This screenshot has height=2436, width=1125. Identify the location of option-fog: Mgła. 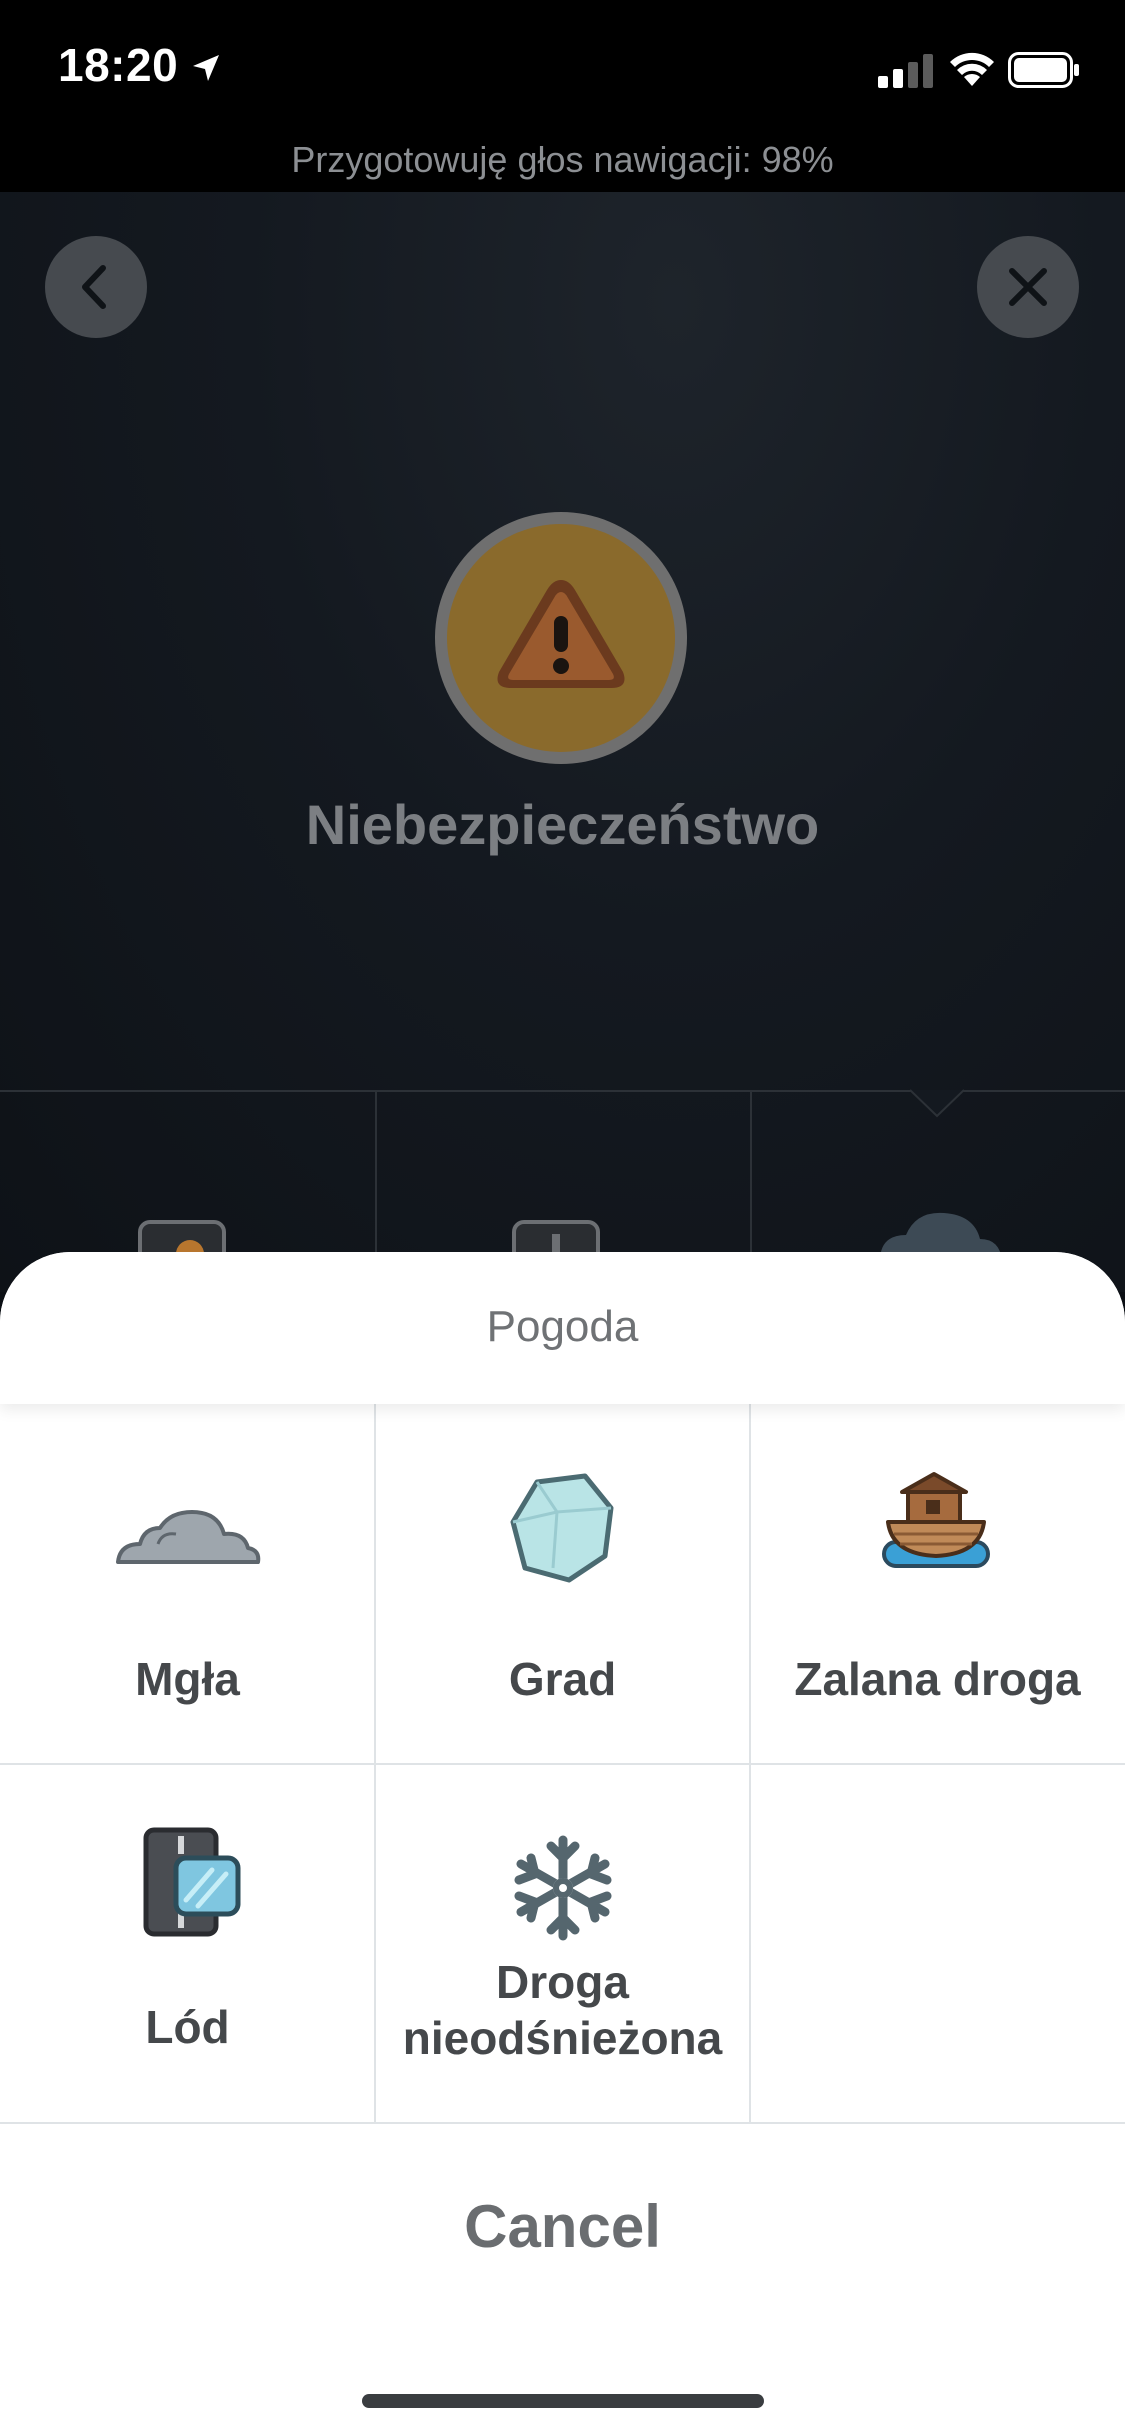
(187, 1584).